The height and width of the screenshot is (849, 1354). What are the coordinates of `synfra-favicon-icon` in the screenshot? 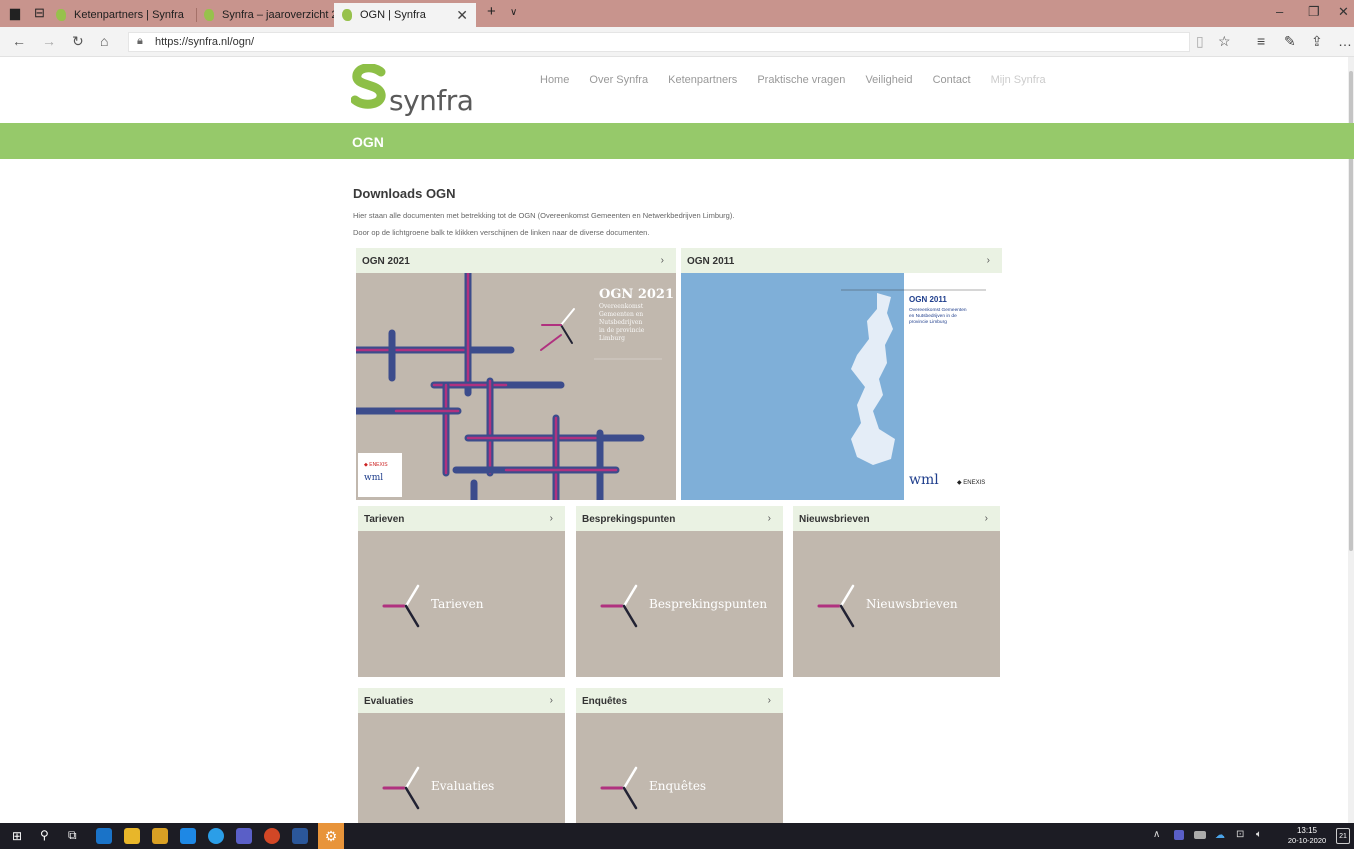 It's located at (347, 15).